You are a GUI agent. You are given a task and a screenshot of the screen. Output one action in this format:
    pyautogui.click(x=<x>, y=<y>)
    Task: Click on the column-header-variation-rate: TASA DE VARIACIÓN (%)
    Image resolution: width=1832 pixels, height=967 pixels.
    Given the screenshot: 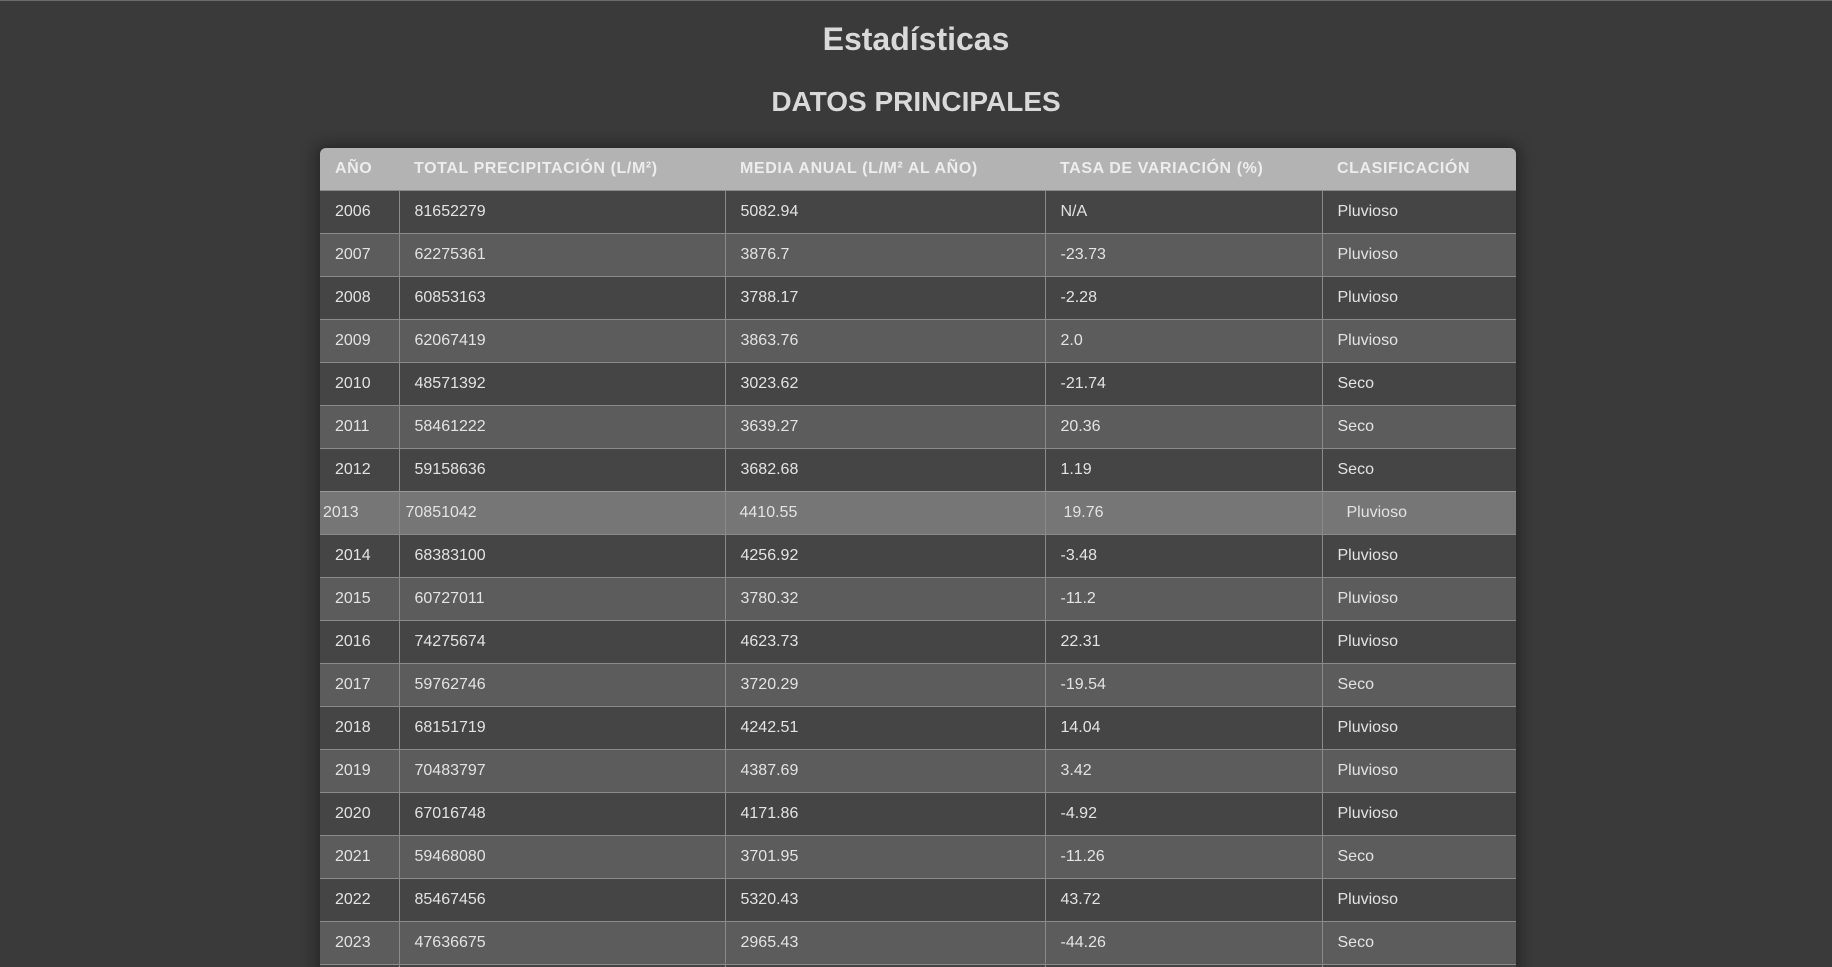 What is the action you would take?
    pyautogui.click(x=1183, y=169)
    